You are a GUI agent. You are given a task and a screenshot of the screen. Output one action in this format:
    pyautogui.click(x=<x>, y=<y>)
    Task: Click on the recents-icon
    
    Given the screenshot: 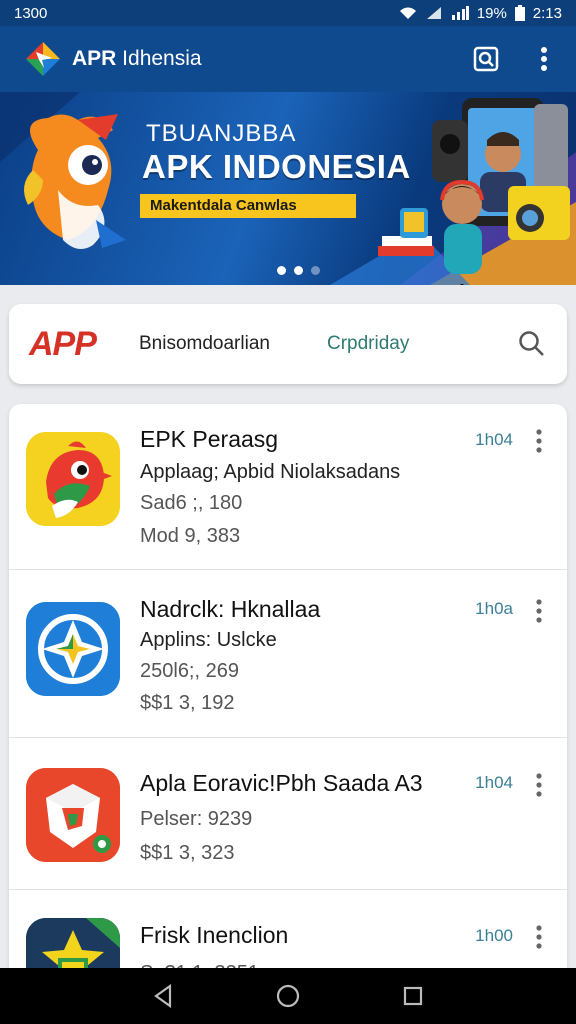 What is the action you would take?
    pyautogui.click(x=413, y=996)
    